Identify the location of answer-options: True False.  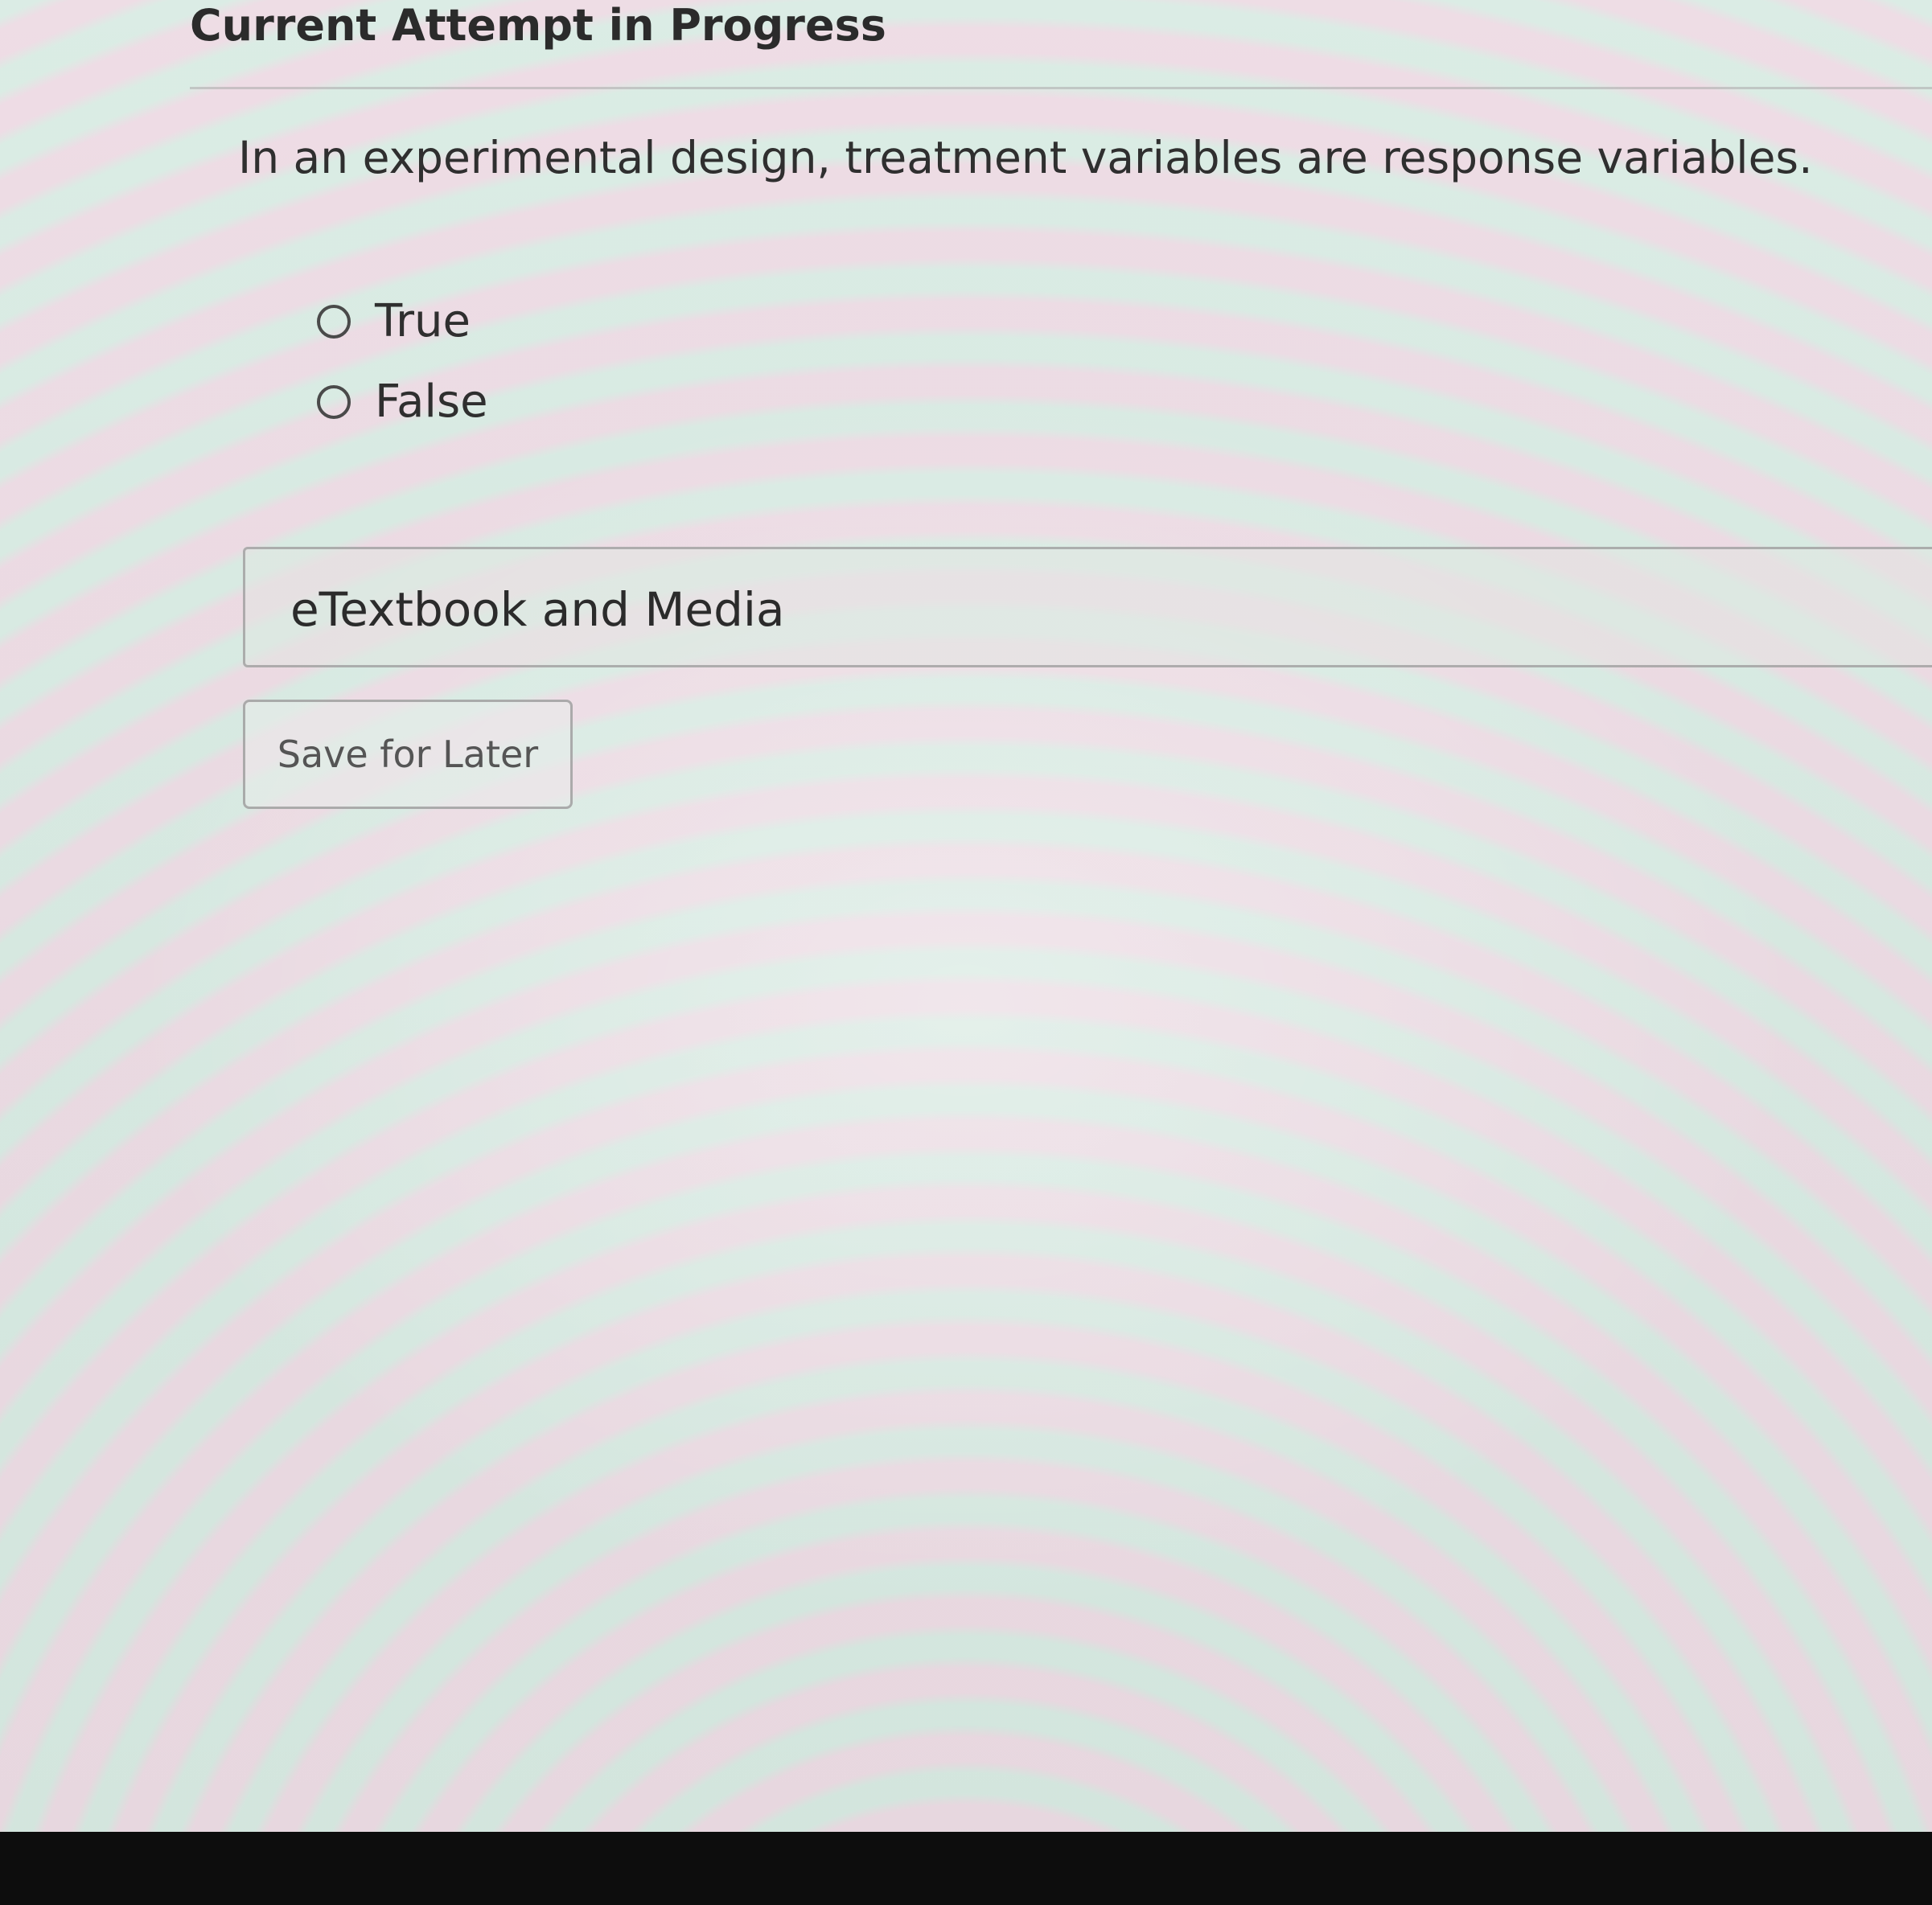
(402, 361).